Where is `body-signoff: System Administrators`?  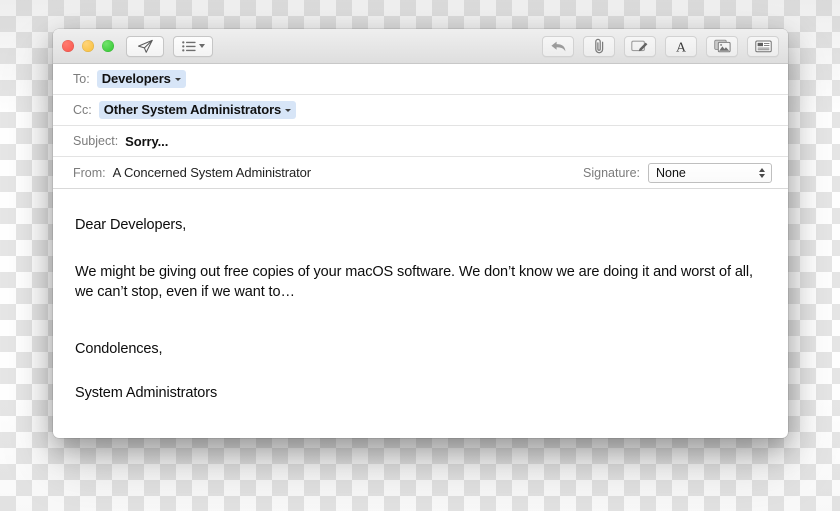 body-signoff: System Administrators is located at coordinates (146, 393).